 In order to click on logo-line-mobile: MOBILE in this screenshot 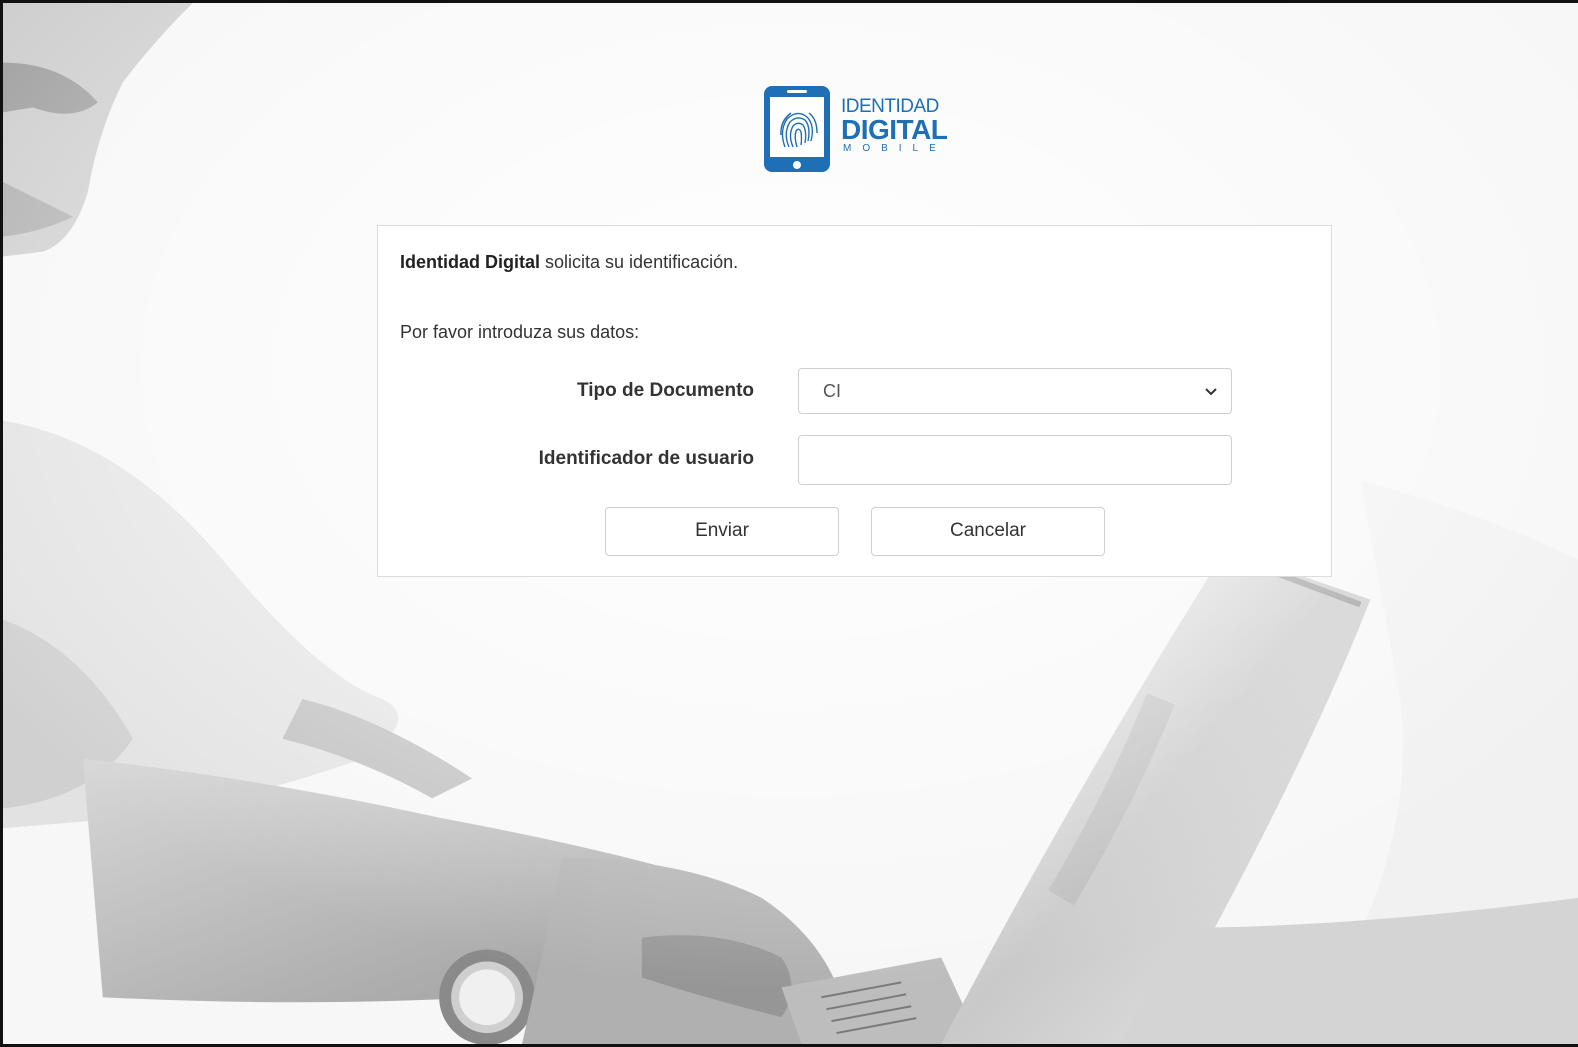, I will do `click(895, 148)`.